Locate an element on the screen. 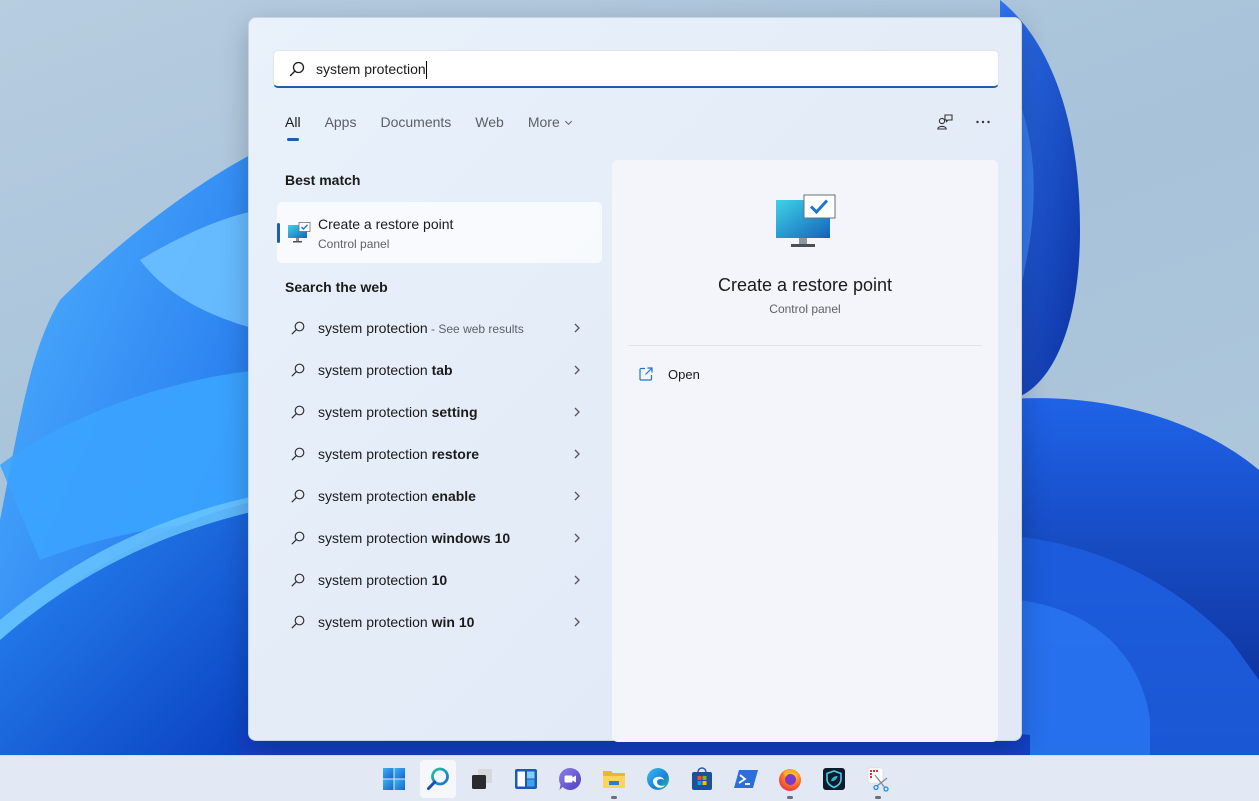  tab-apps: Apps is located at coordinates (341, 122).